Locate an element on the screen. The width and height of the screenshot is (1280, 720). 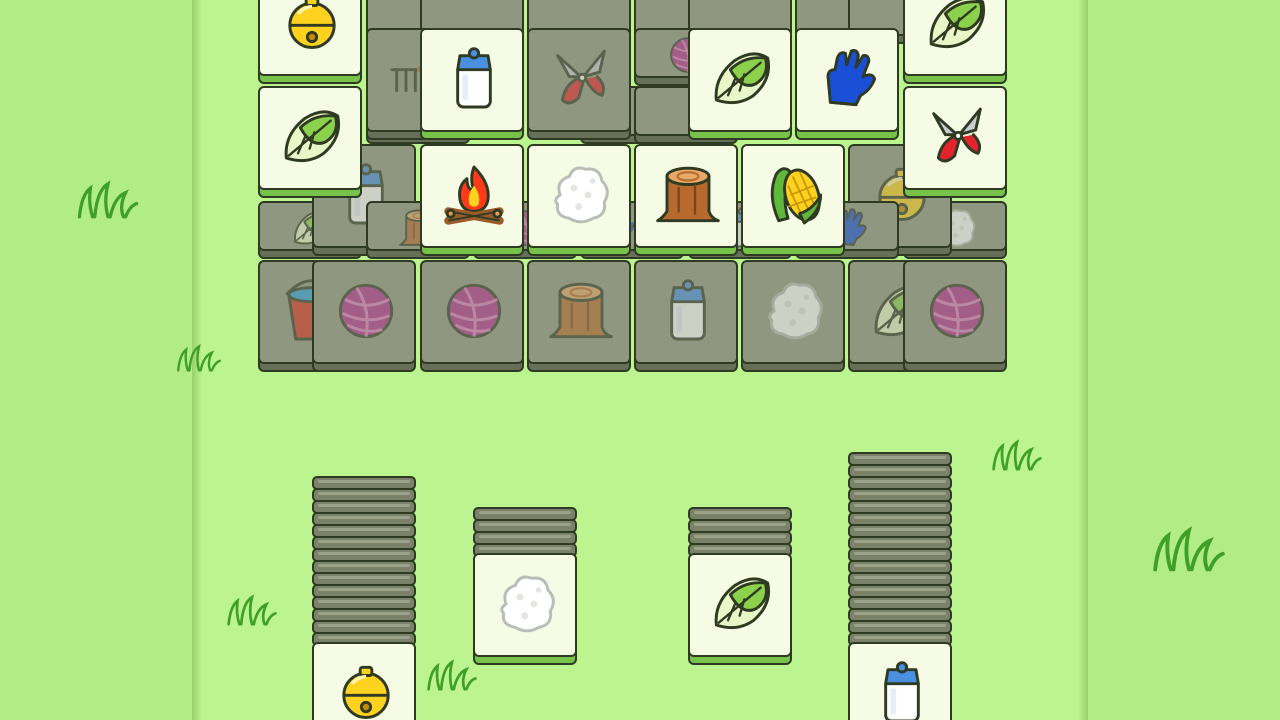
campfire-icon is located at coordinates (474, 195).